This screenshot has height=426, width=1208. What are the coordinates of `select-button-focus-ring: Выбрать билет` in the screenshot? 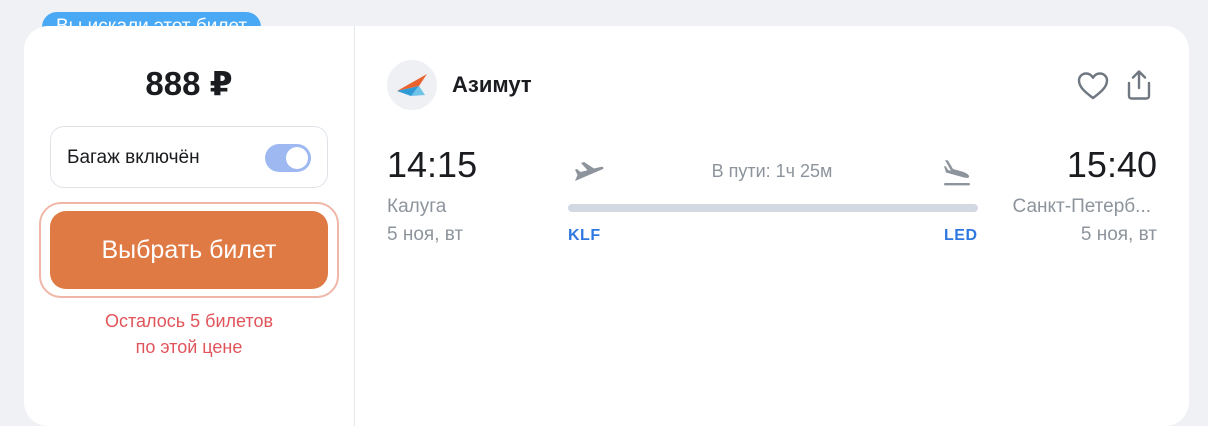 It's located at (189, 250).